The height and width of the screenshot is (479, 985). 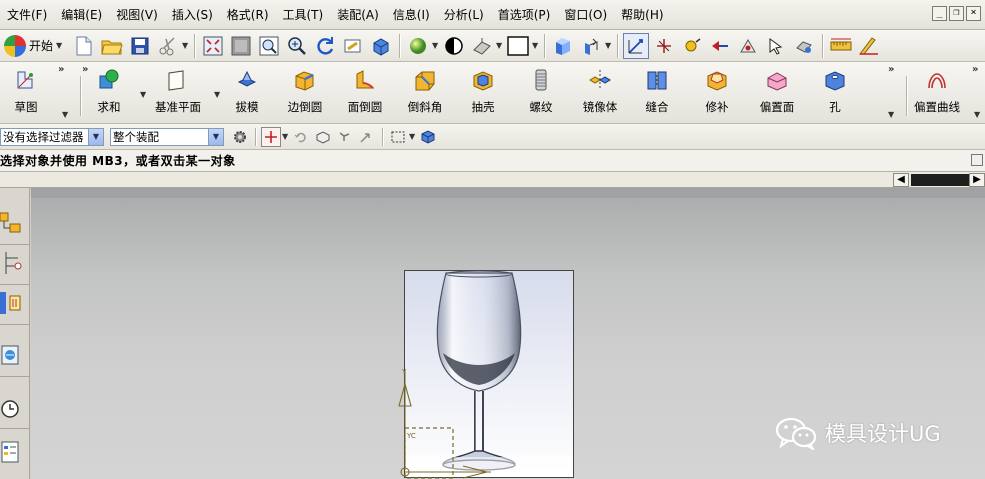 I want to click on selection-scope-select: 整个装配 ▼, so click(x=167, y=136).